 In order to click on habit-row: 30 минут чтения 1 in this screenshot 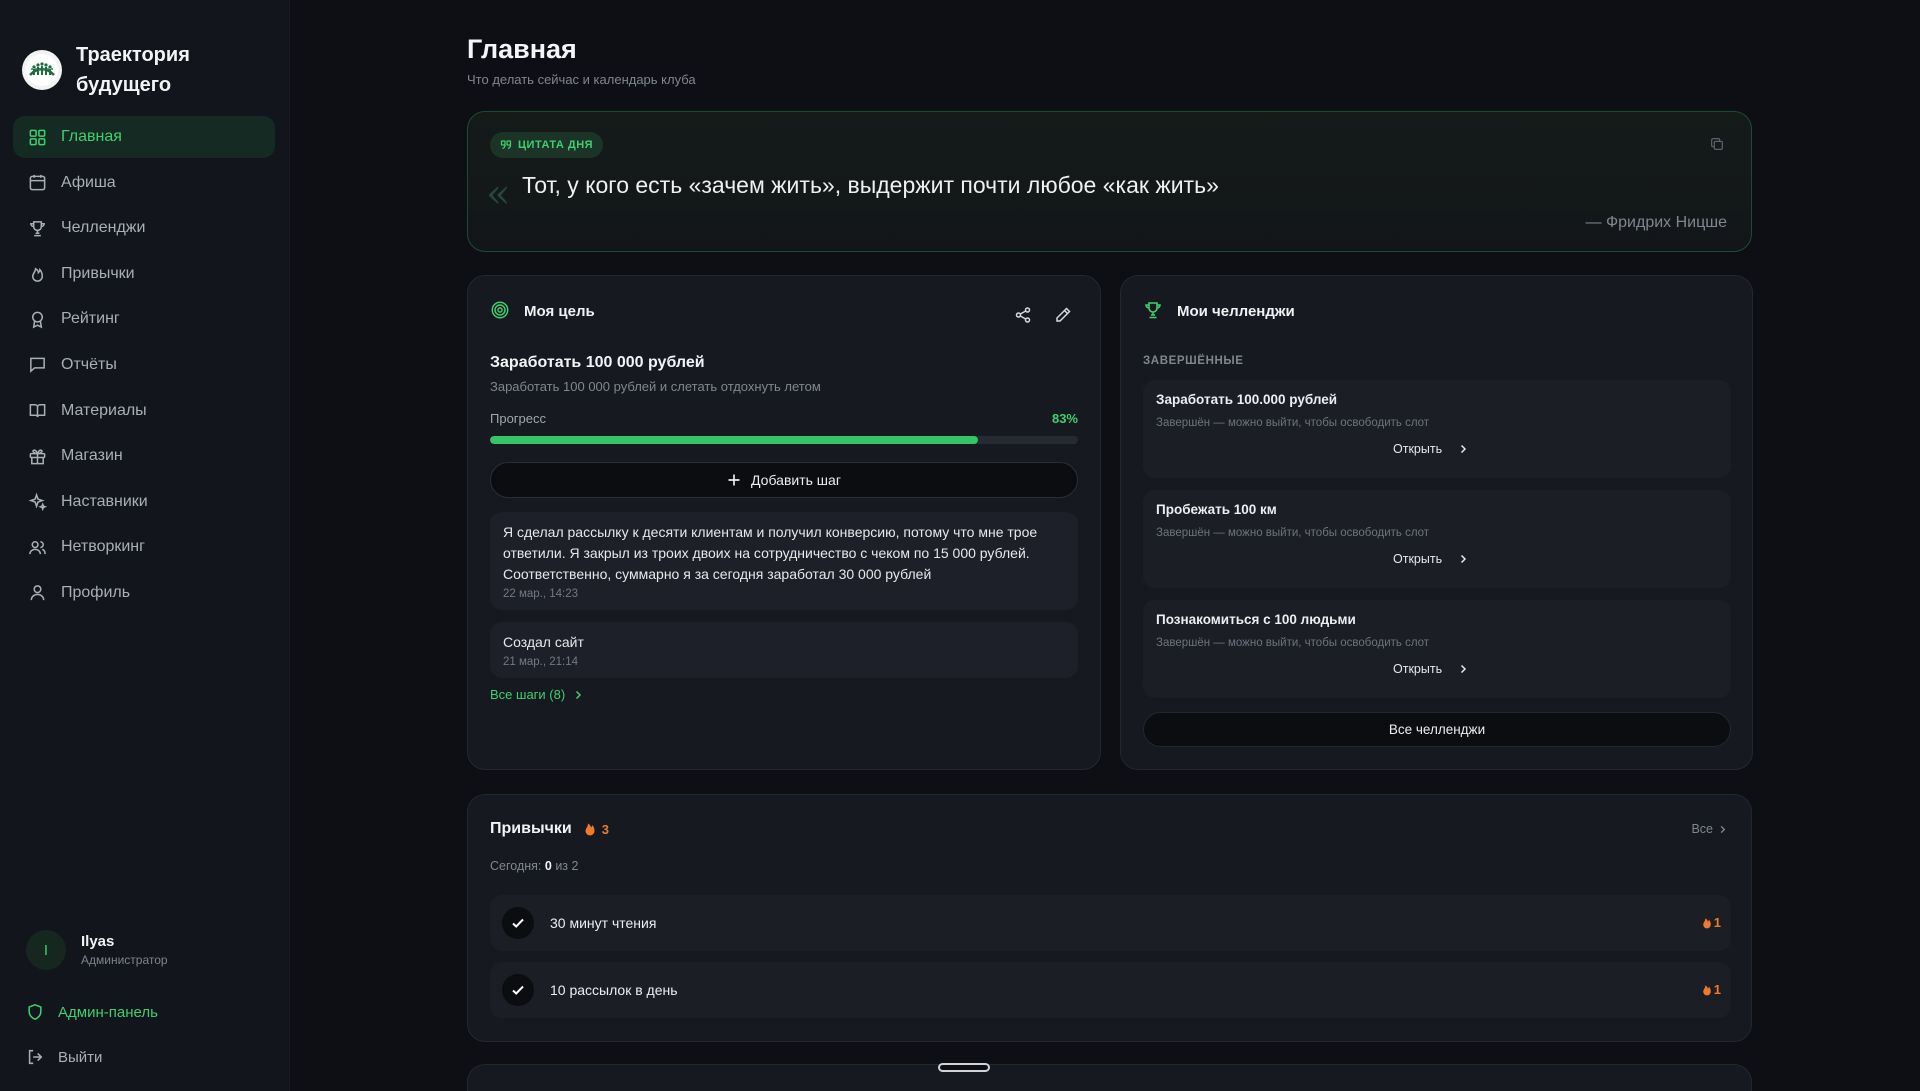, I will do `click(1110, 923)`.